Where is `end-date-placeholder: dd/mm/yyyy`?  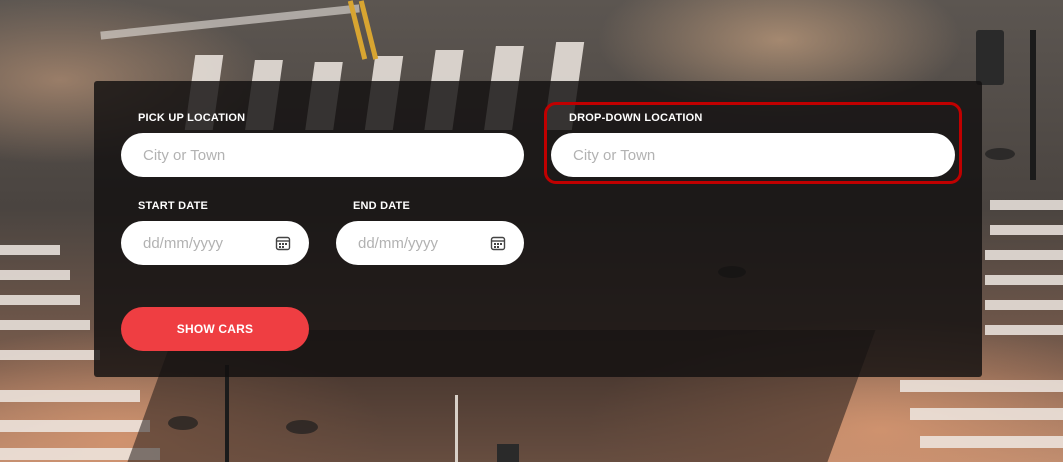
end-date-placeholder: dd/mm/yyyy is located at coordinates (398, 243).